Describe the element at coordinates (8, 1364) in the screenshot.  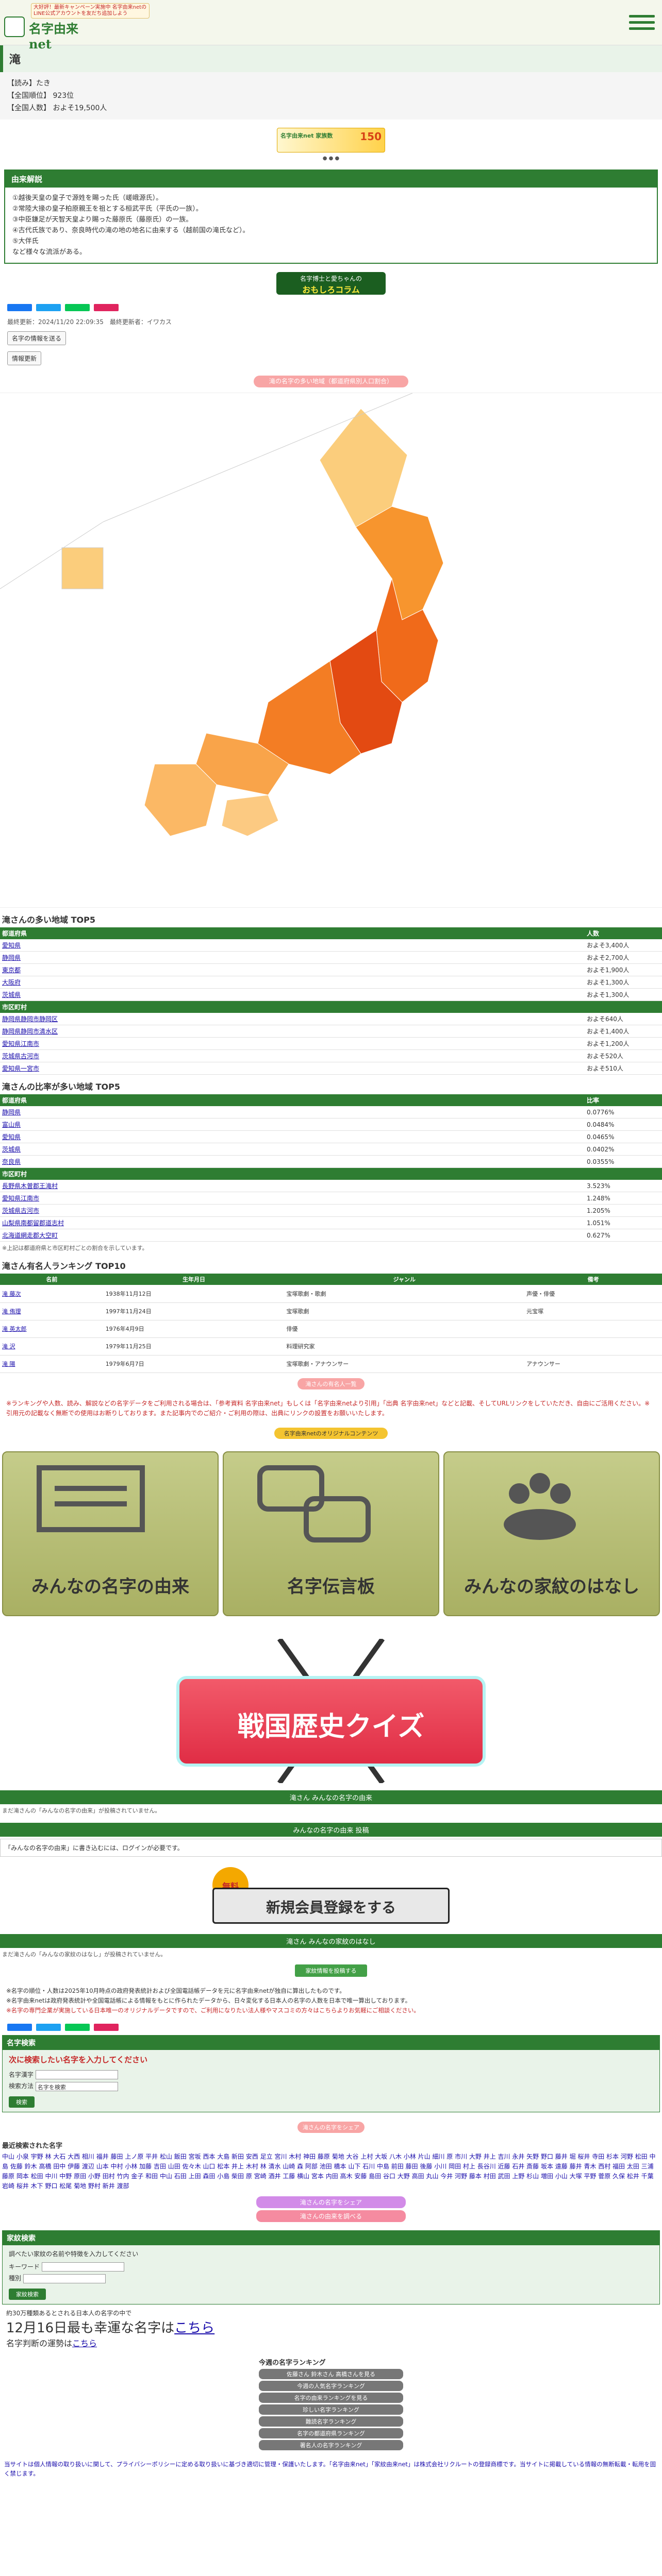
I see `famous-name-link: 滝 陽` at that location.